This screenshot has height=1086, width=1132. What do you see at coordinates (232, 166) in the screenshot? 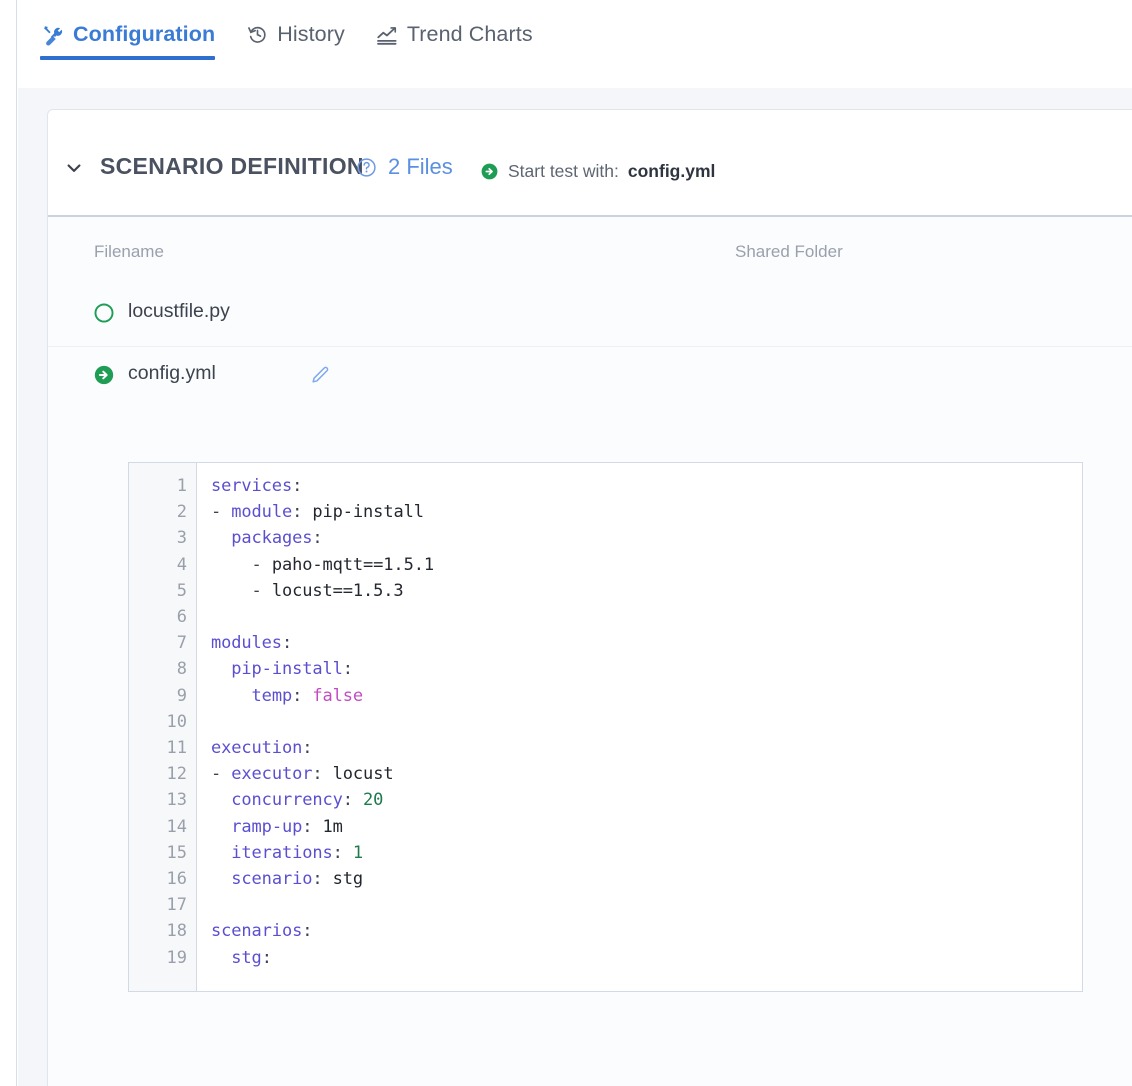
I see `section-title: SCENARIO DEFINITION` at bounding box center [232, 166].